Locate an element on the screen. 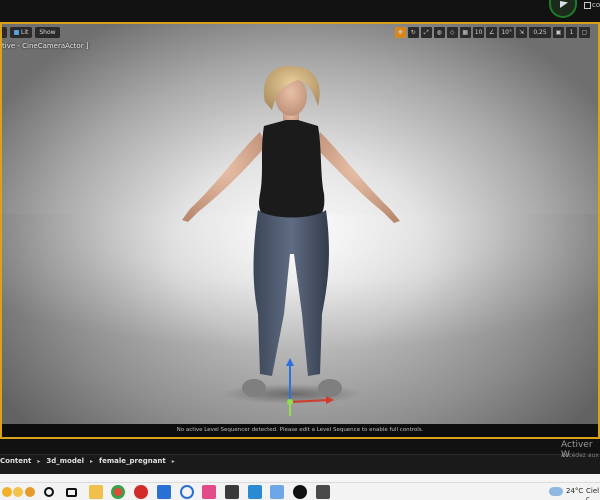  task-view-icon is located at coordinates (71, 492).